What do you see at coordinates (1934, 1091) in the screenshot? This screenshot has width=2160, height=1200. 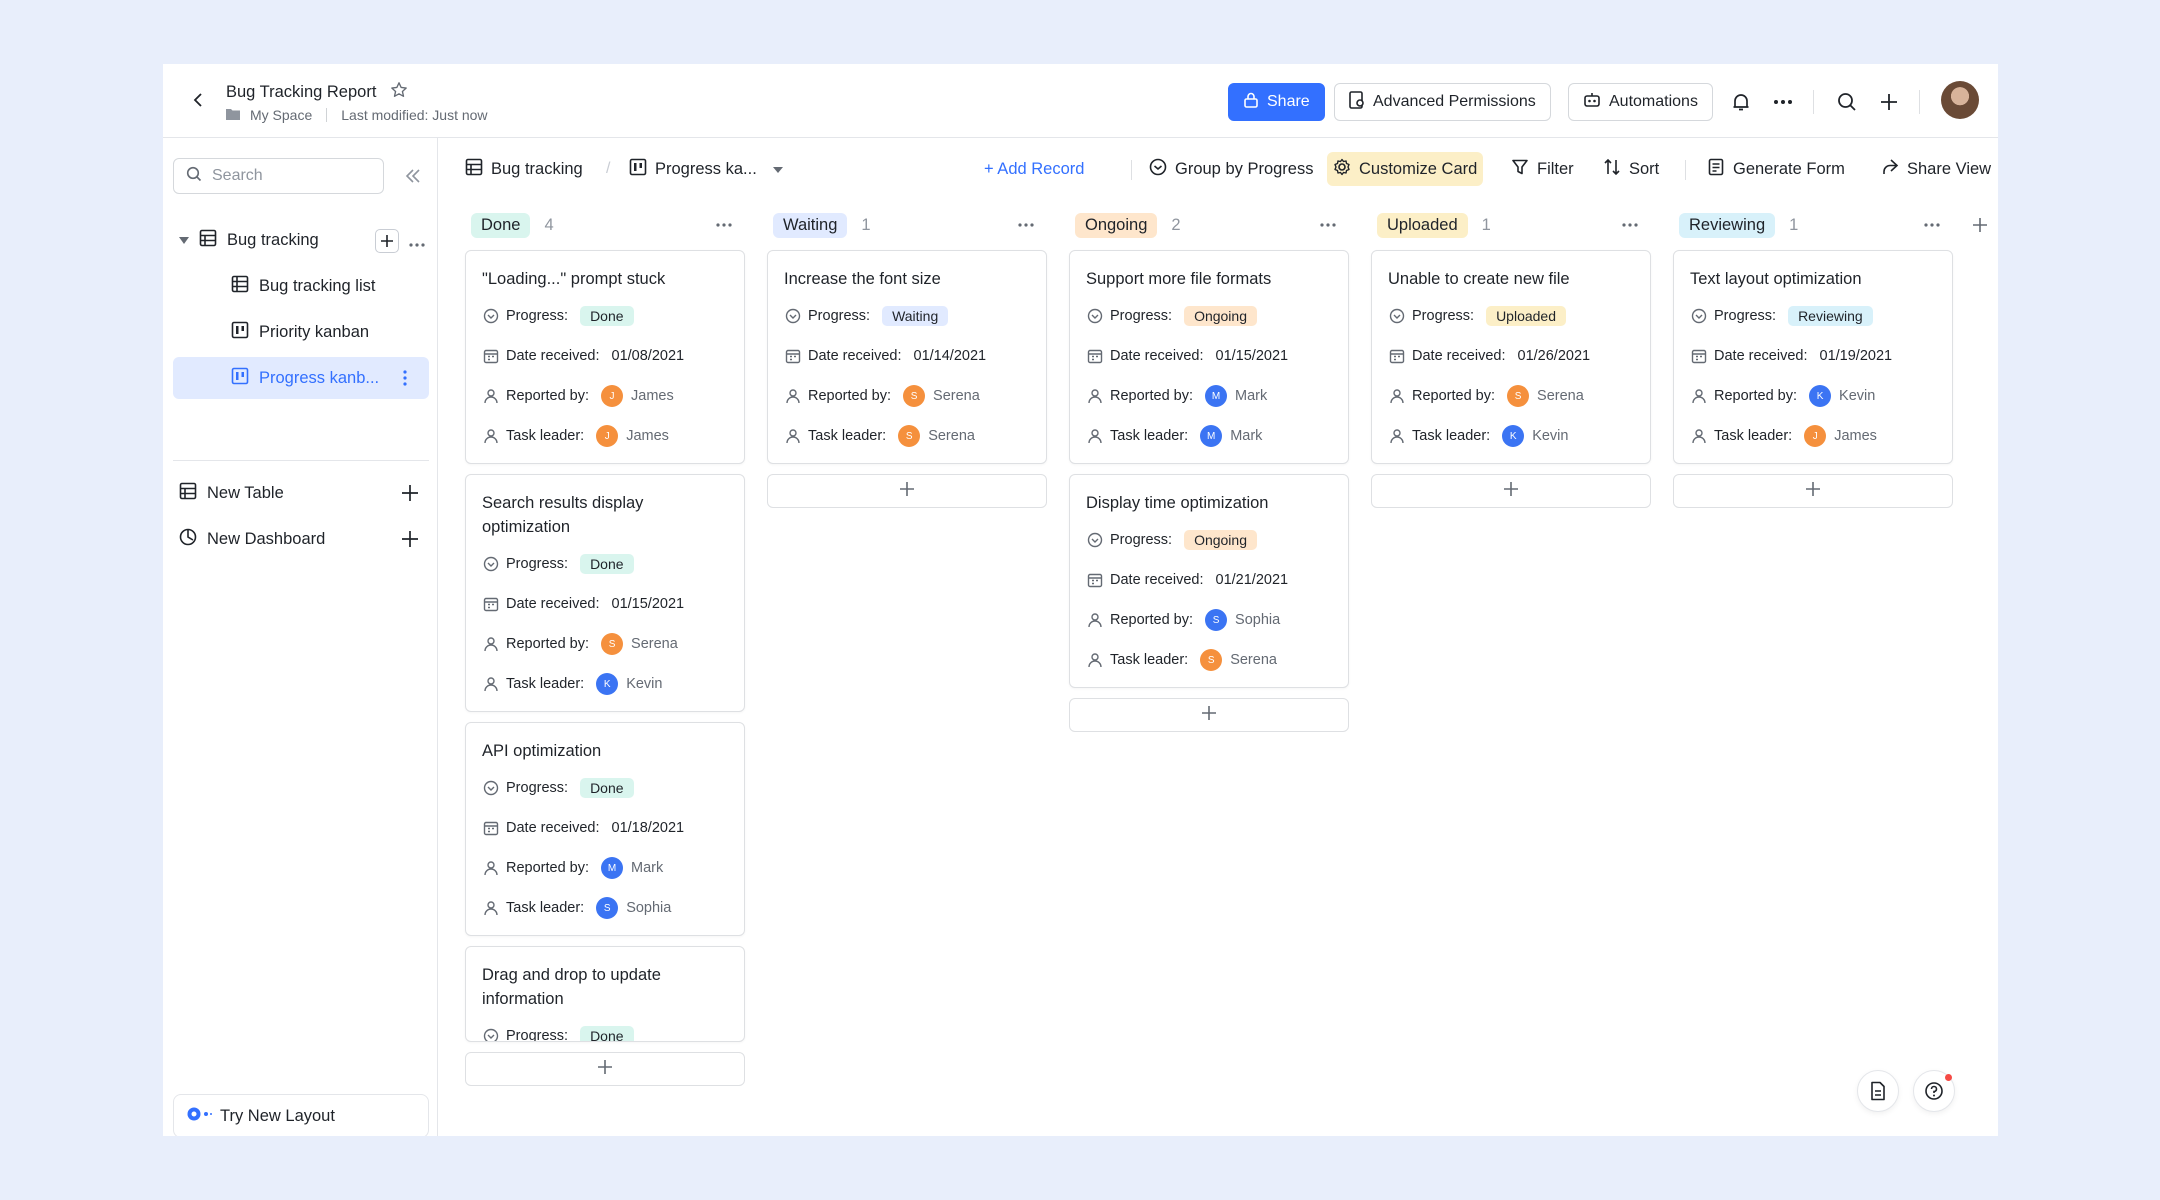 I see `help-icon` at bounding box center [1934, 1091].